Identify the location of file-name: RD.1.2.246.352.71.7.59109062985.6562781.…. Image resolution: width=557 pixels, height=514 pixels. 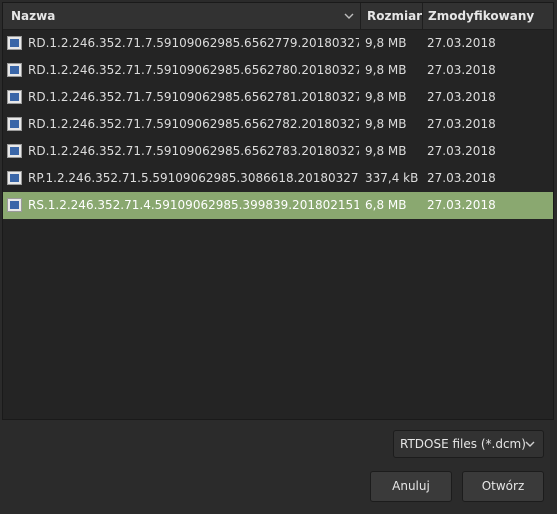
(193, 97).